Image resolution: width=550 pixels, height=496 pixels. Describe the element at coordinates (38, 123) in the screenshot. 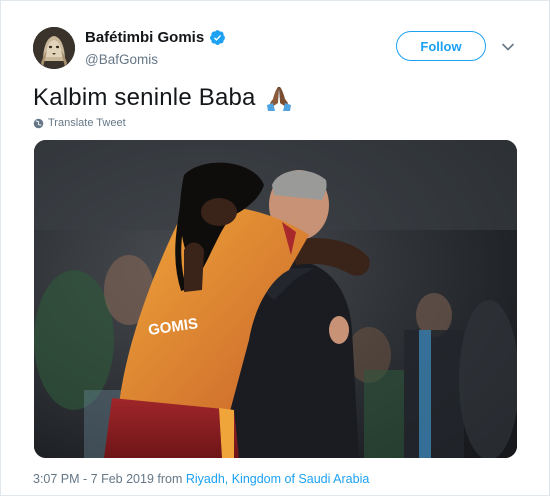

I see `globe-icon` at that location.